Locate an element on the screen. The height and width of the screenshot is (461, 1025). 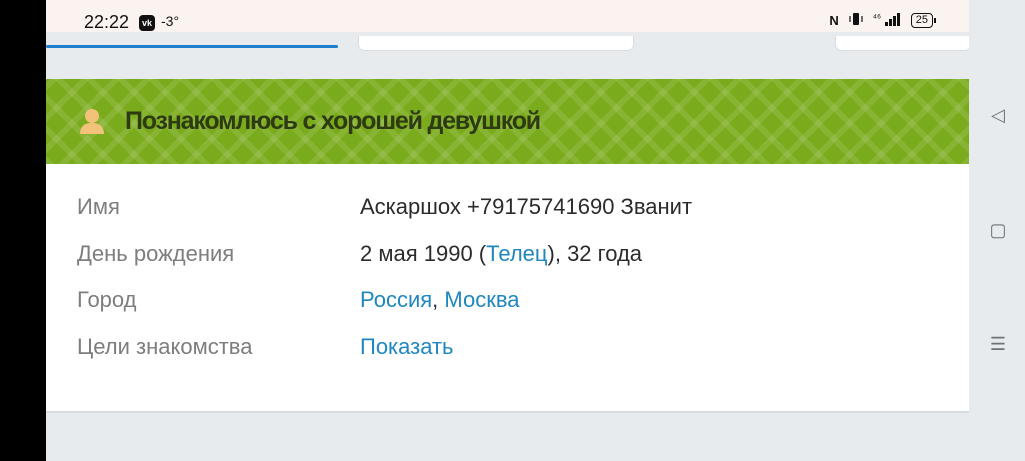
back-icon: ◁ is located at coordinates (998, 115).